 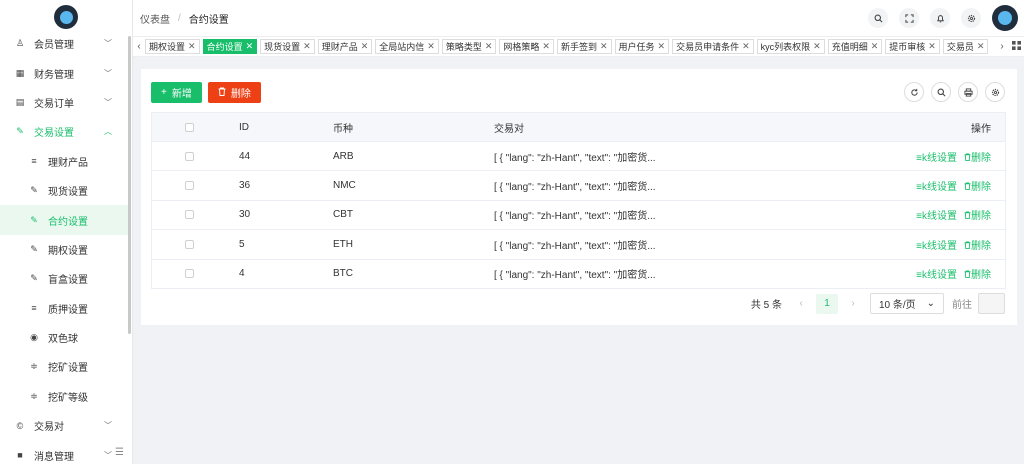 I want to click on header-pair: 交易对, so click(x=509, y=129).